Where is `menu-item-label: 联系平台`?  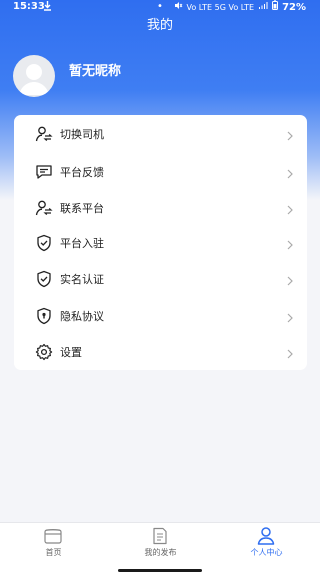
menu-item-label: 联系平台 is located at coordinates (82, 208).